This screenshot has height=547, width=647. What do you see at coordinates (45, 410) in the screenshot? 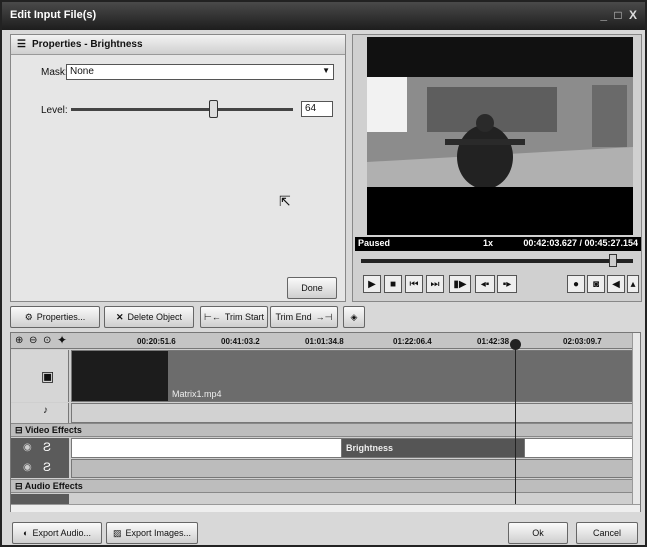
I see `audio-track-icon: ♪` at bounding box center [45, 410].